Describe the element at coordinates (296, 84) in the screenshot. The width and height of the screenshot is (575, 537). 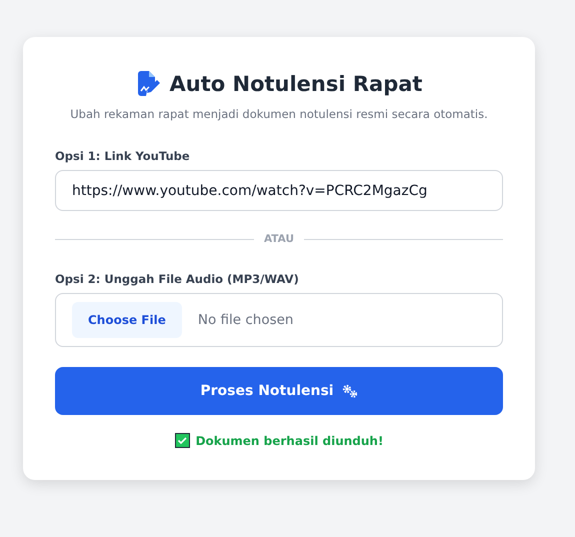
I see `app-title: Auto Notulensi Rapat` at that location.